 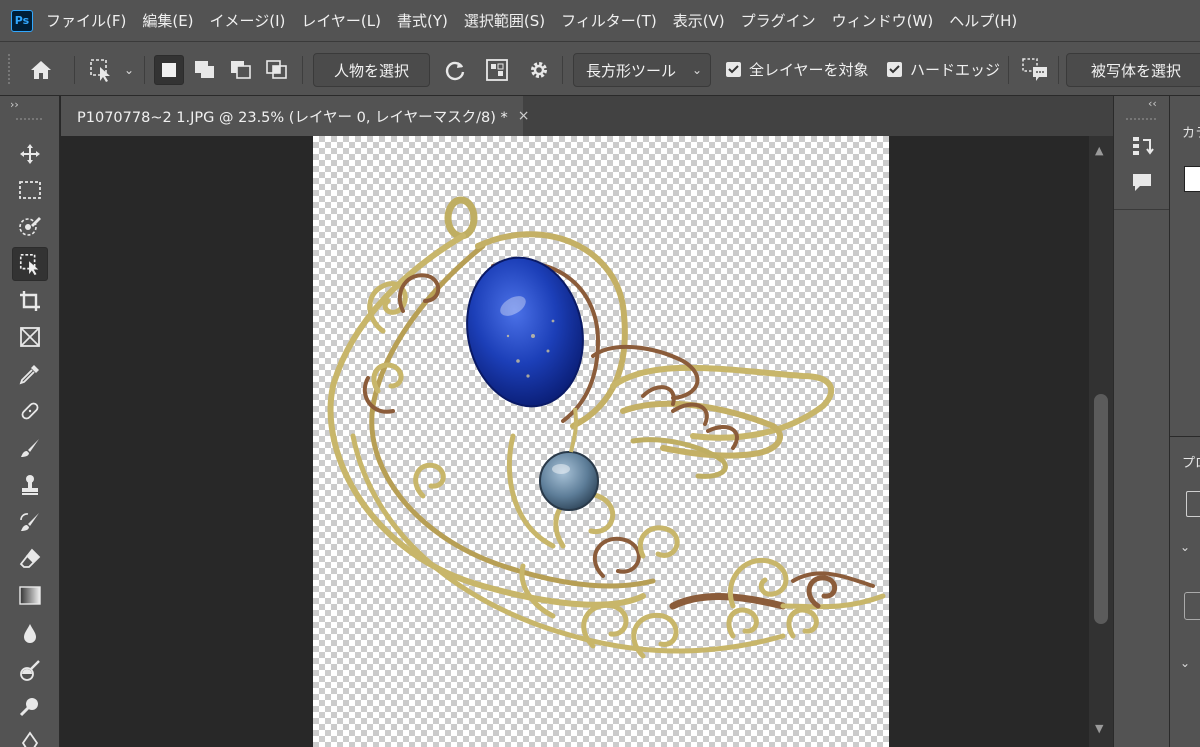 What do you see at coordinates (1135, 70) in the screenshot?
I see `select-object-label: 被写体を選択` at bounding box center [1135, 70].